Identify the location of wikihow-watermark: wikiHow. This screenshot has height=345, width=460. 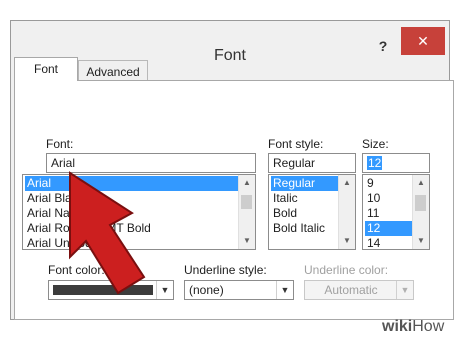
(413, 327).